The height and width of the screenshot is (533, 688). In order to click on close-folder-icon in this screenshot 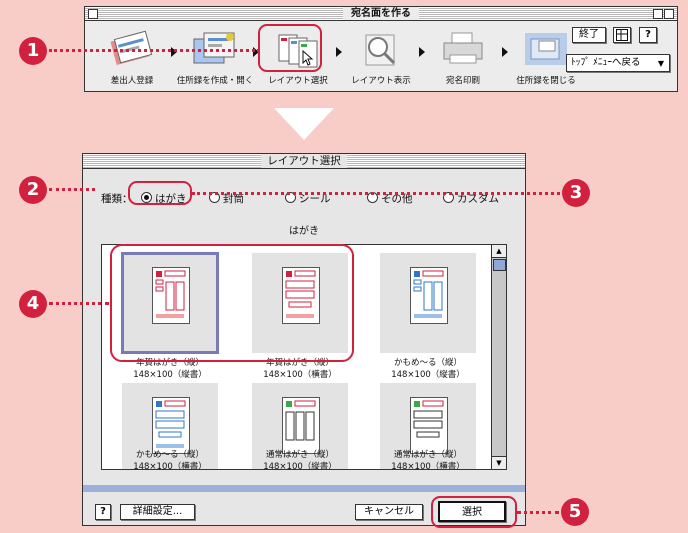, I will do `click(546, 49)`.